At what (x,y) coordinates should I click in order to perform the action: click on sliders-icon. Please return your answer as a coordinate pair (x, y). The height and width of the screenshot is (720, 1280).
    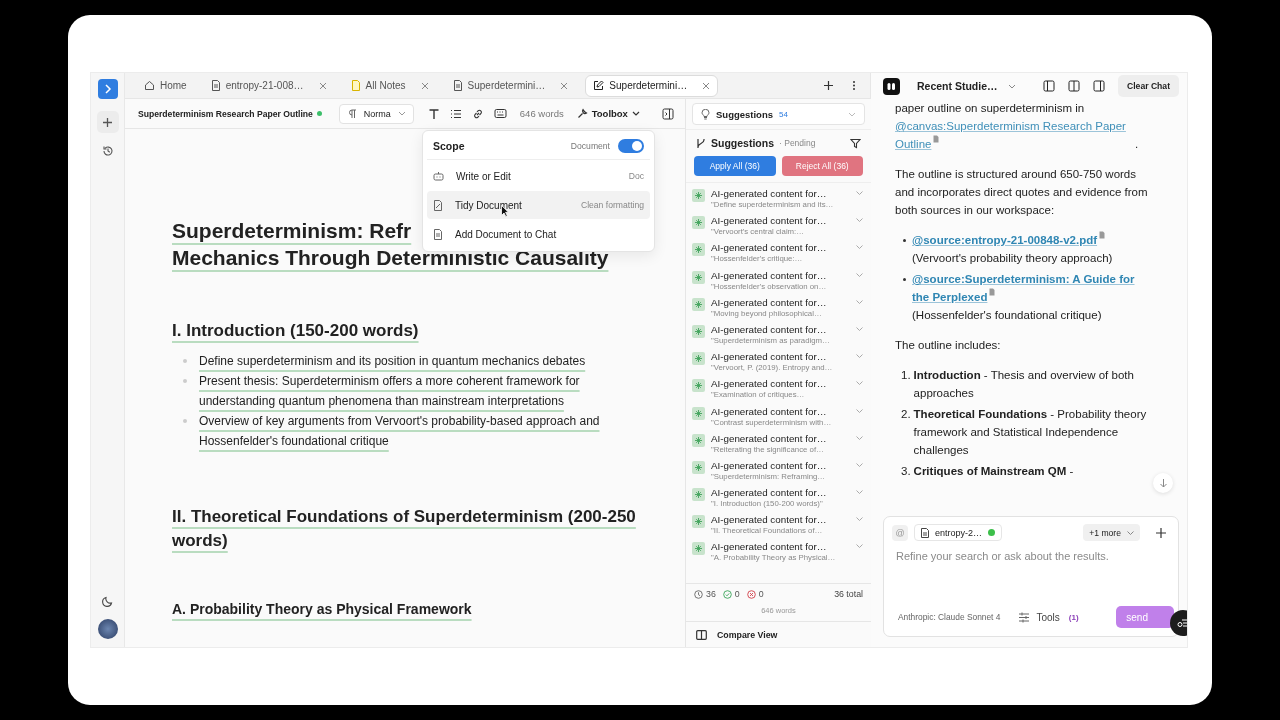
    Looking at the image, I should click on (1024, 617).